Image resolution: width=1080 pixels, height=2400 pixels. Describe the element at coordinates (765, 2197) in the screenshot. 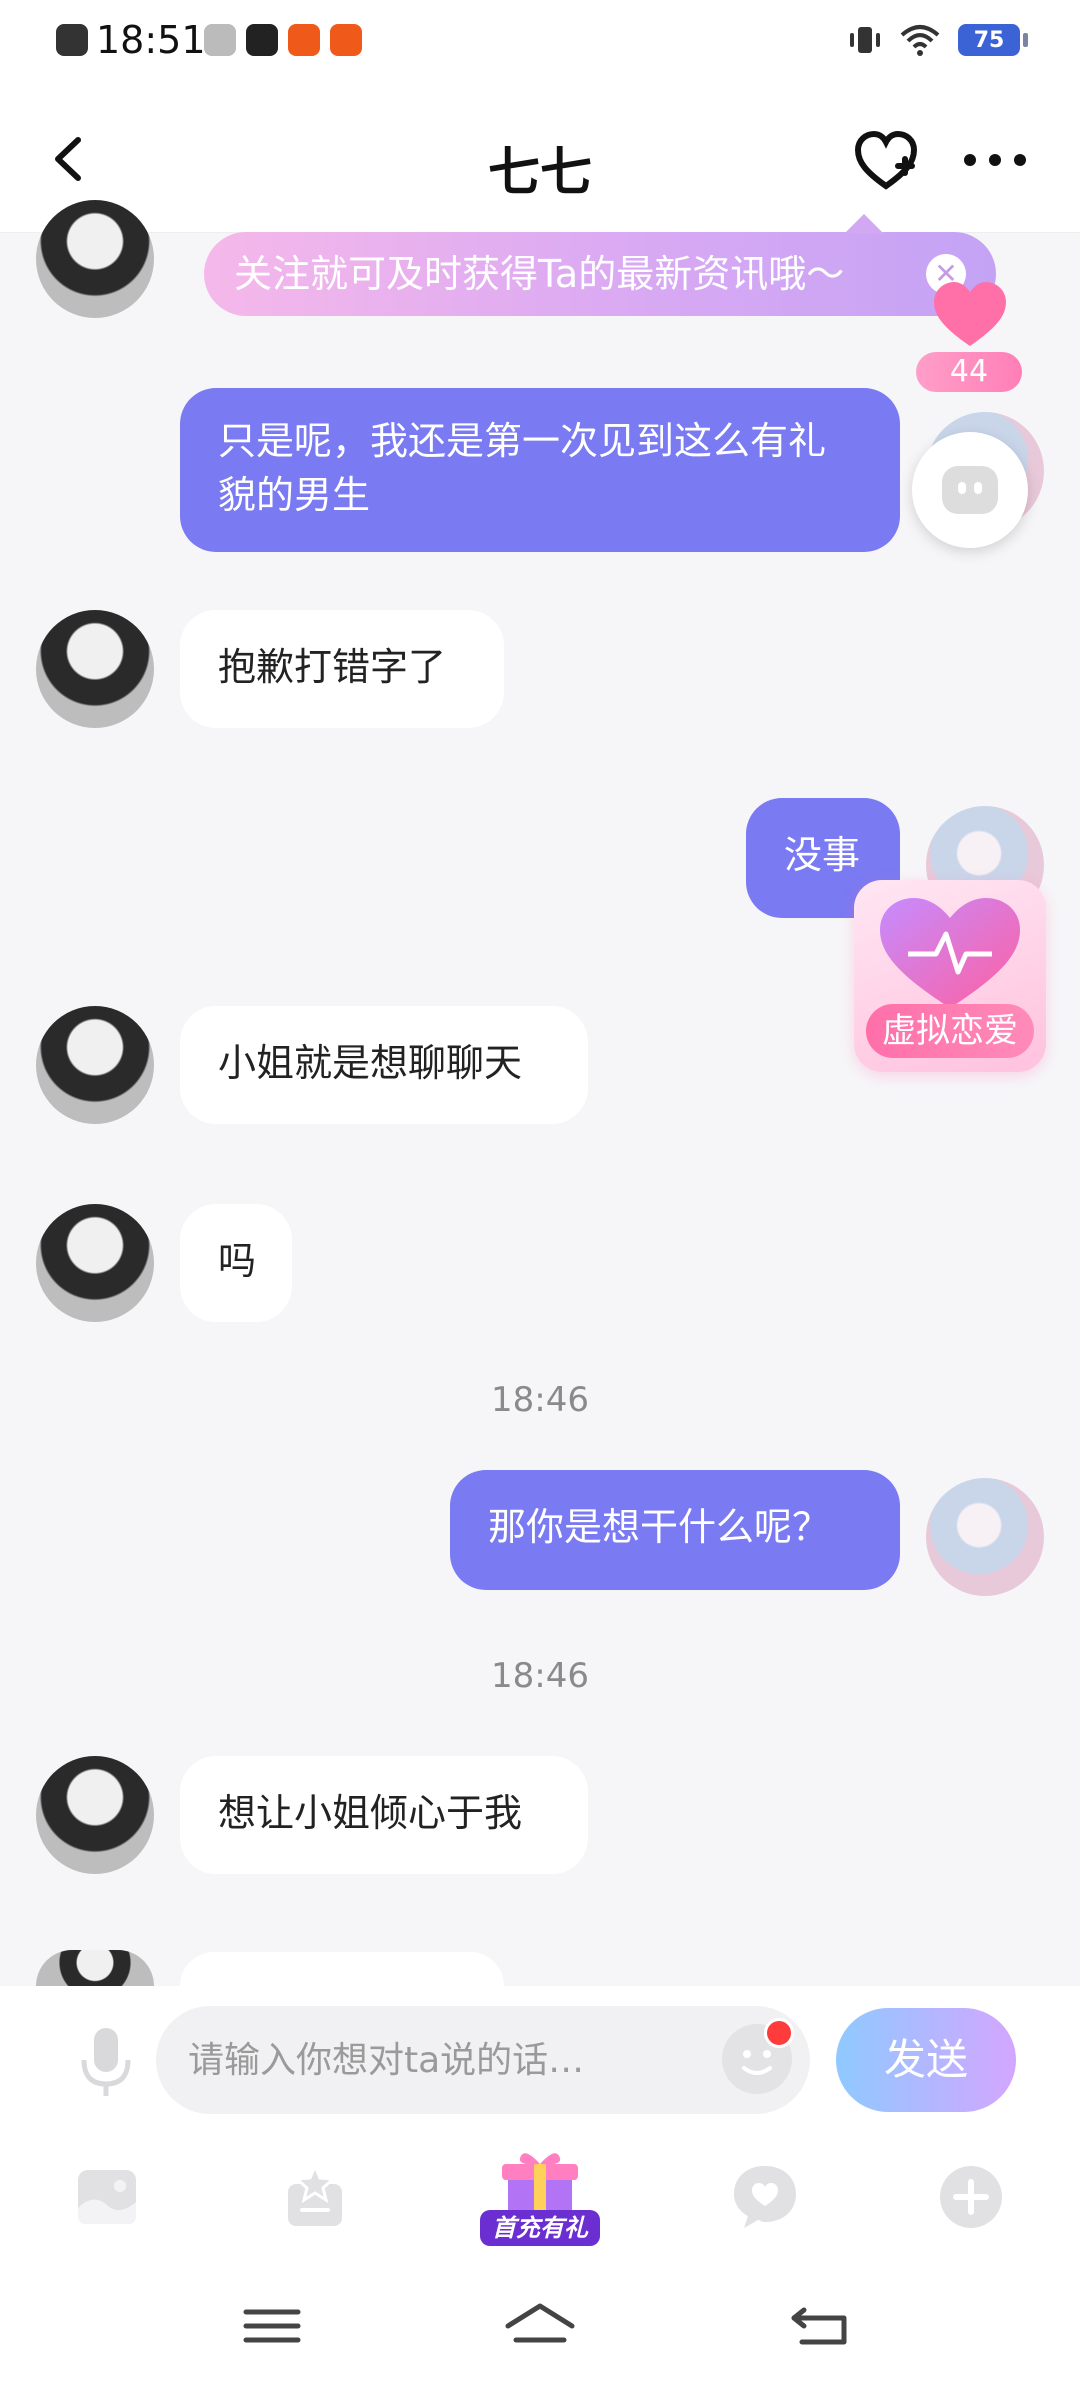

I see `heart-chat-icon` at that location.